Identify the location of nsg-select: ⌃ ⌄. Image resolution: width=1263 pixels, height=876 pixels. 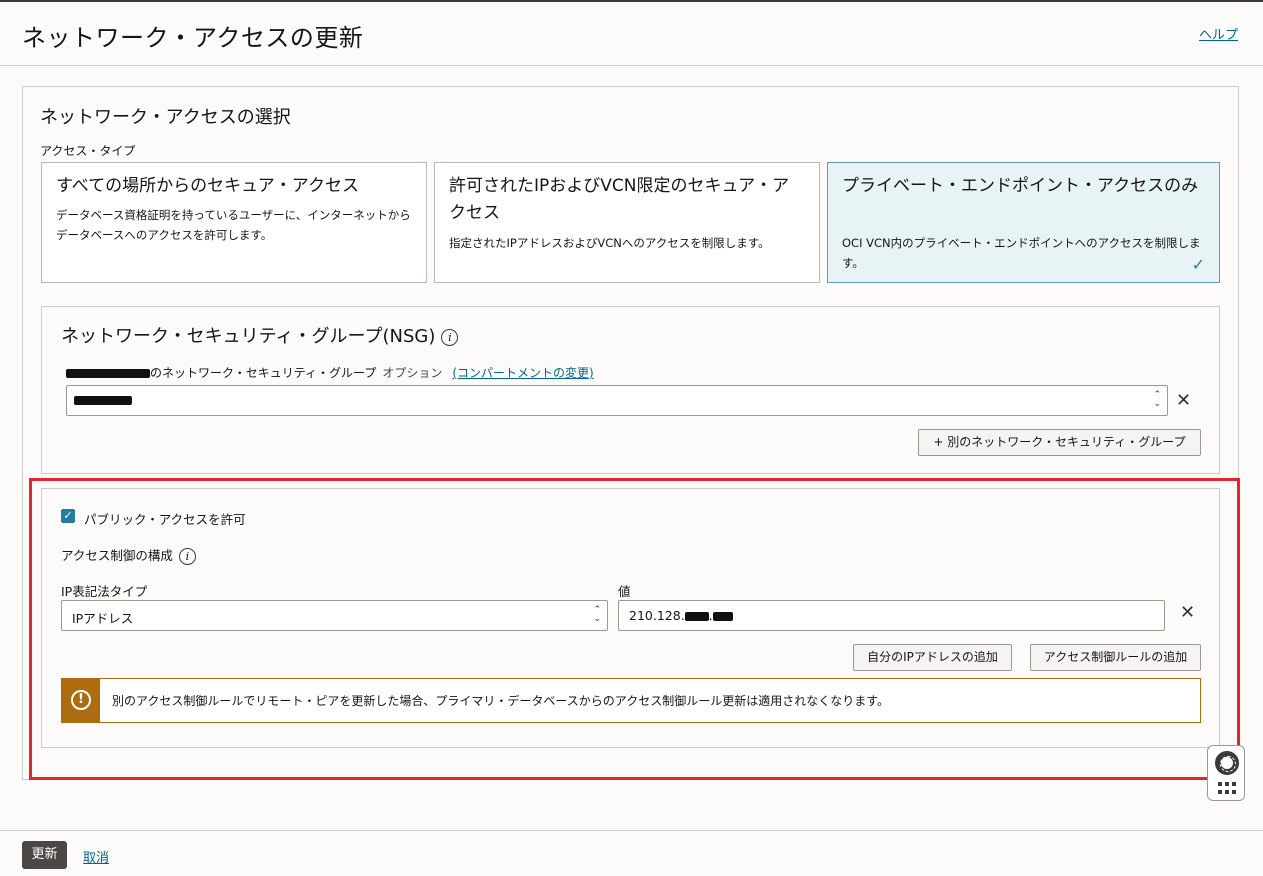
(617, 400).